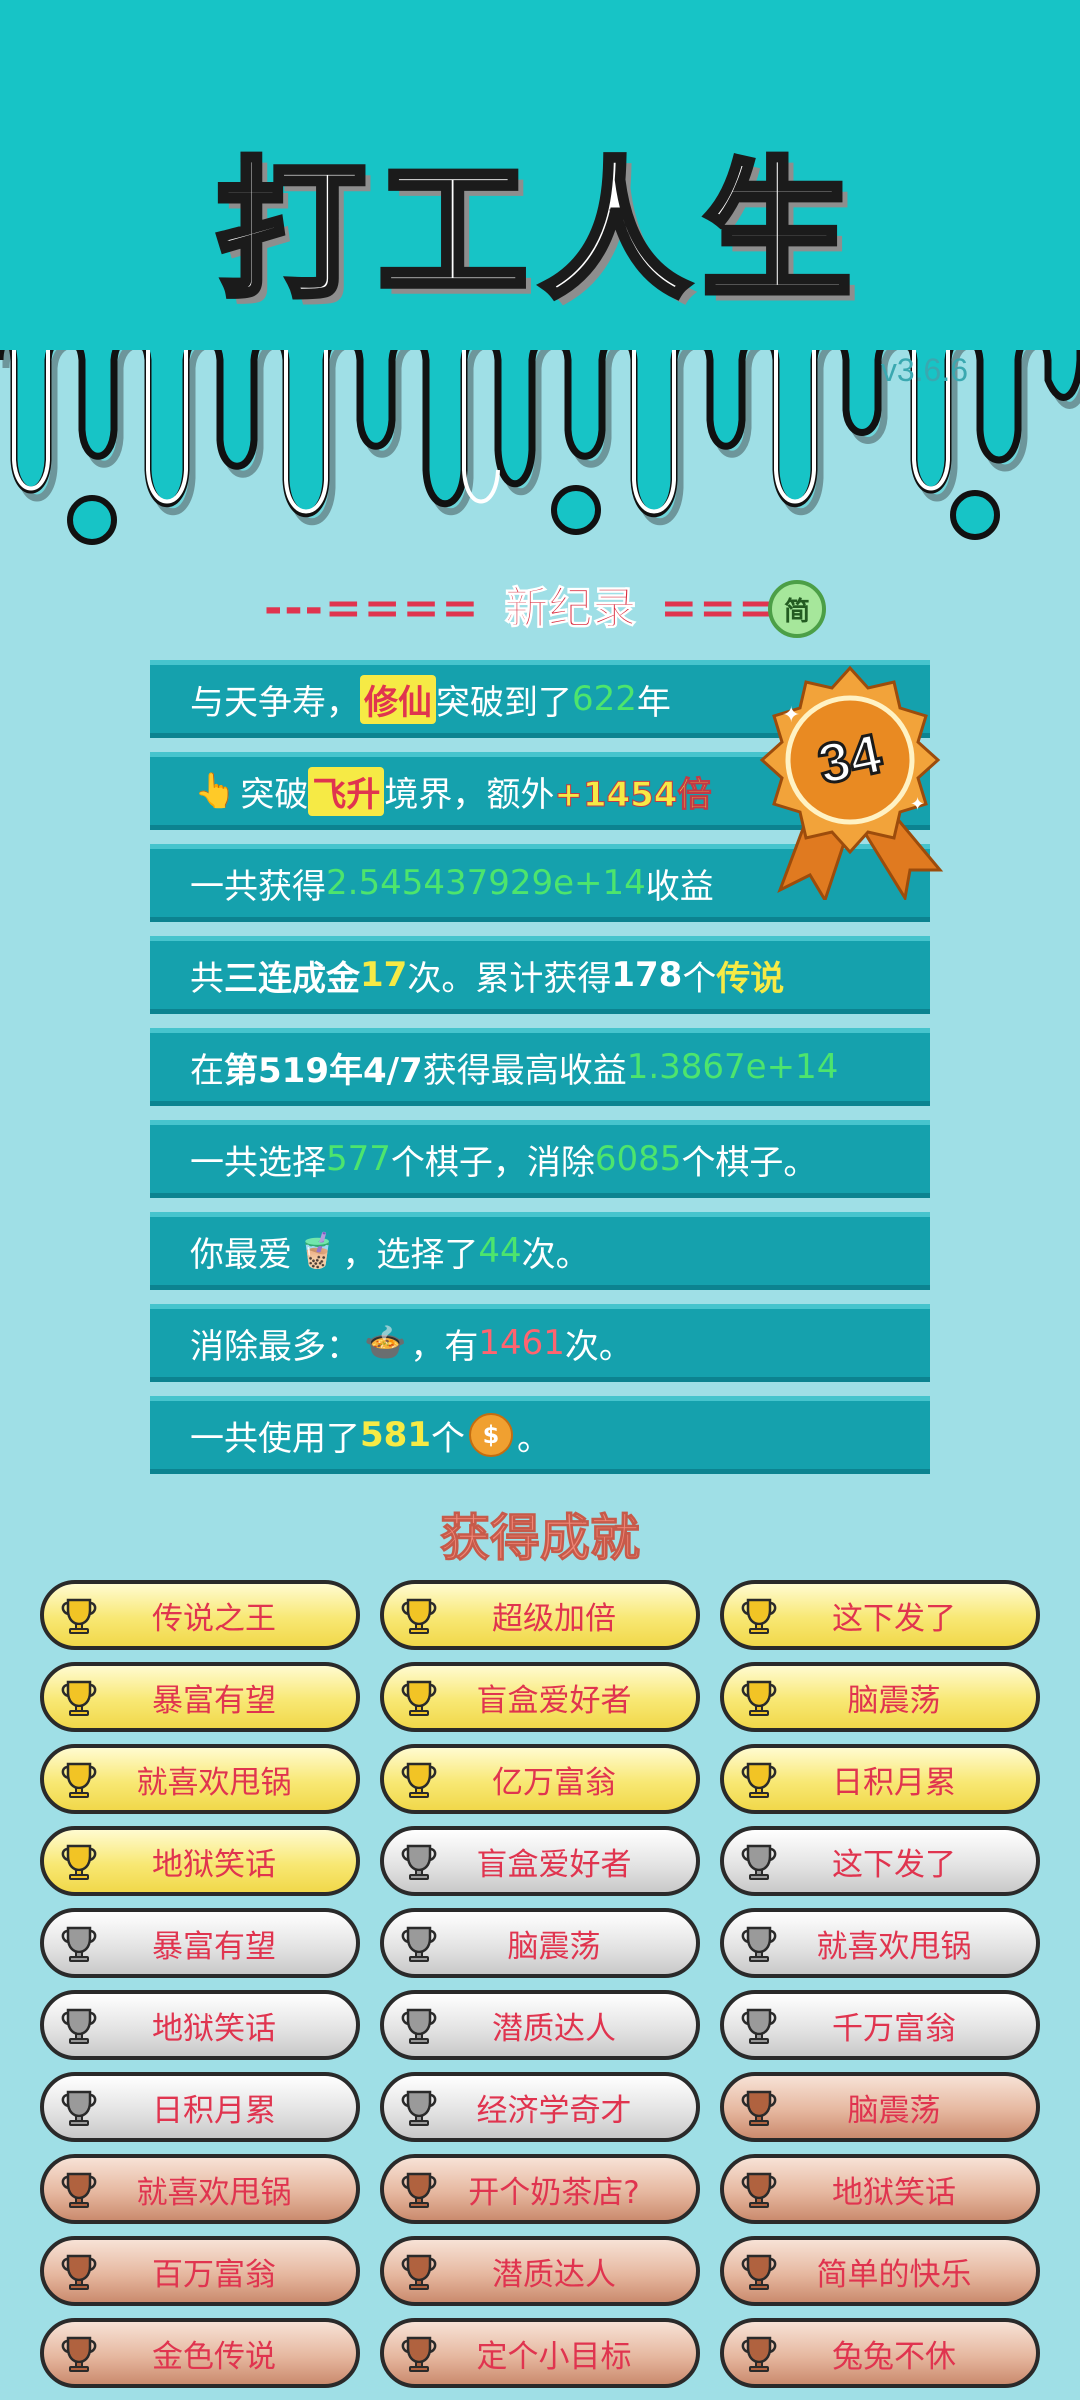 The width and height of the screenshot is (1080, 2400). I want to click on simplified-toggle-button: 简, so click(797, 609).